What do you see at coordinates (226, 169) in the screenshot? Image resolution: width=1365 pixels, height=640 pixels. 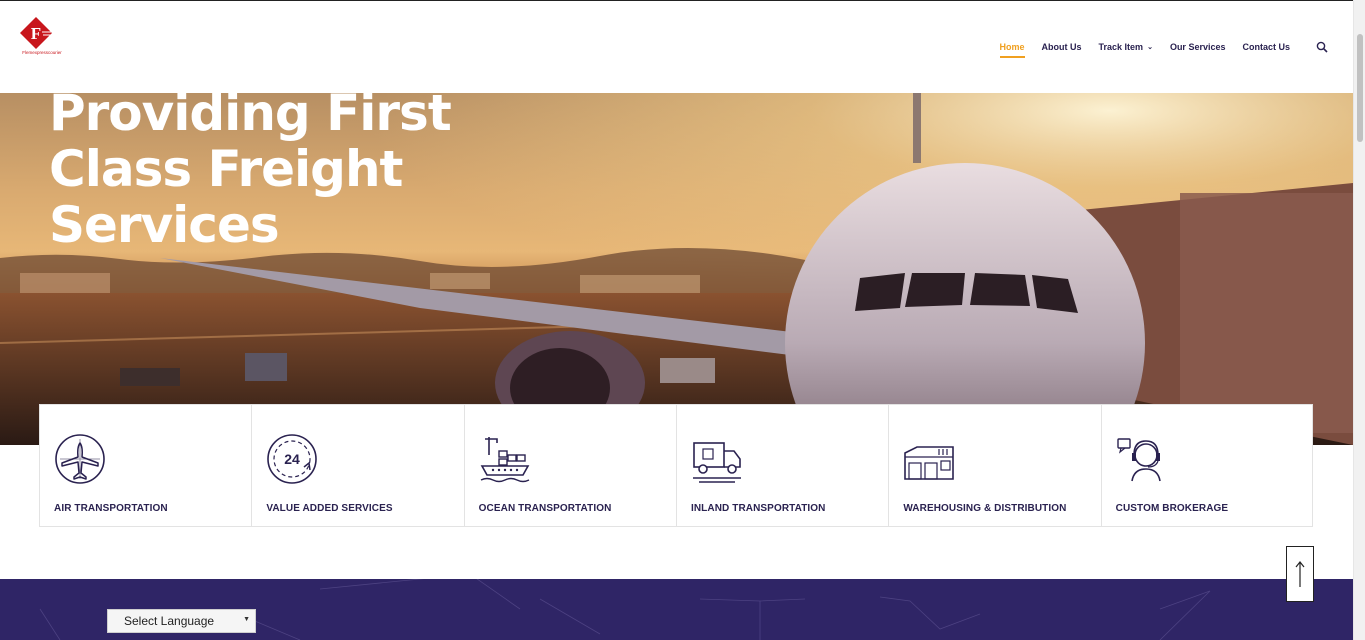 I see `hero-title-line-2: Class Freight` at bounding box center [226, 169].